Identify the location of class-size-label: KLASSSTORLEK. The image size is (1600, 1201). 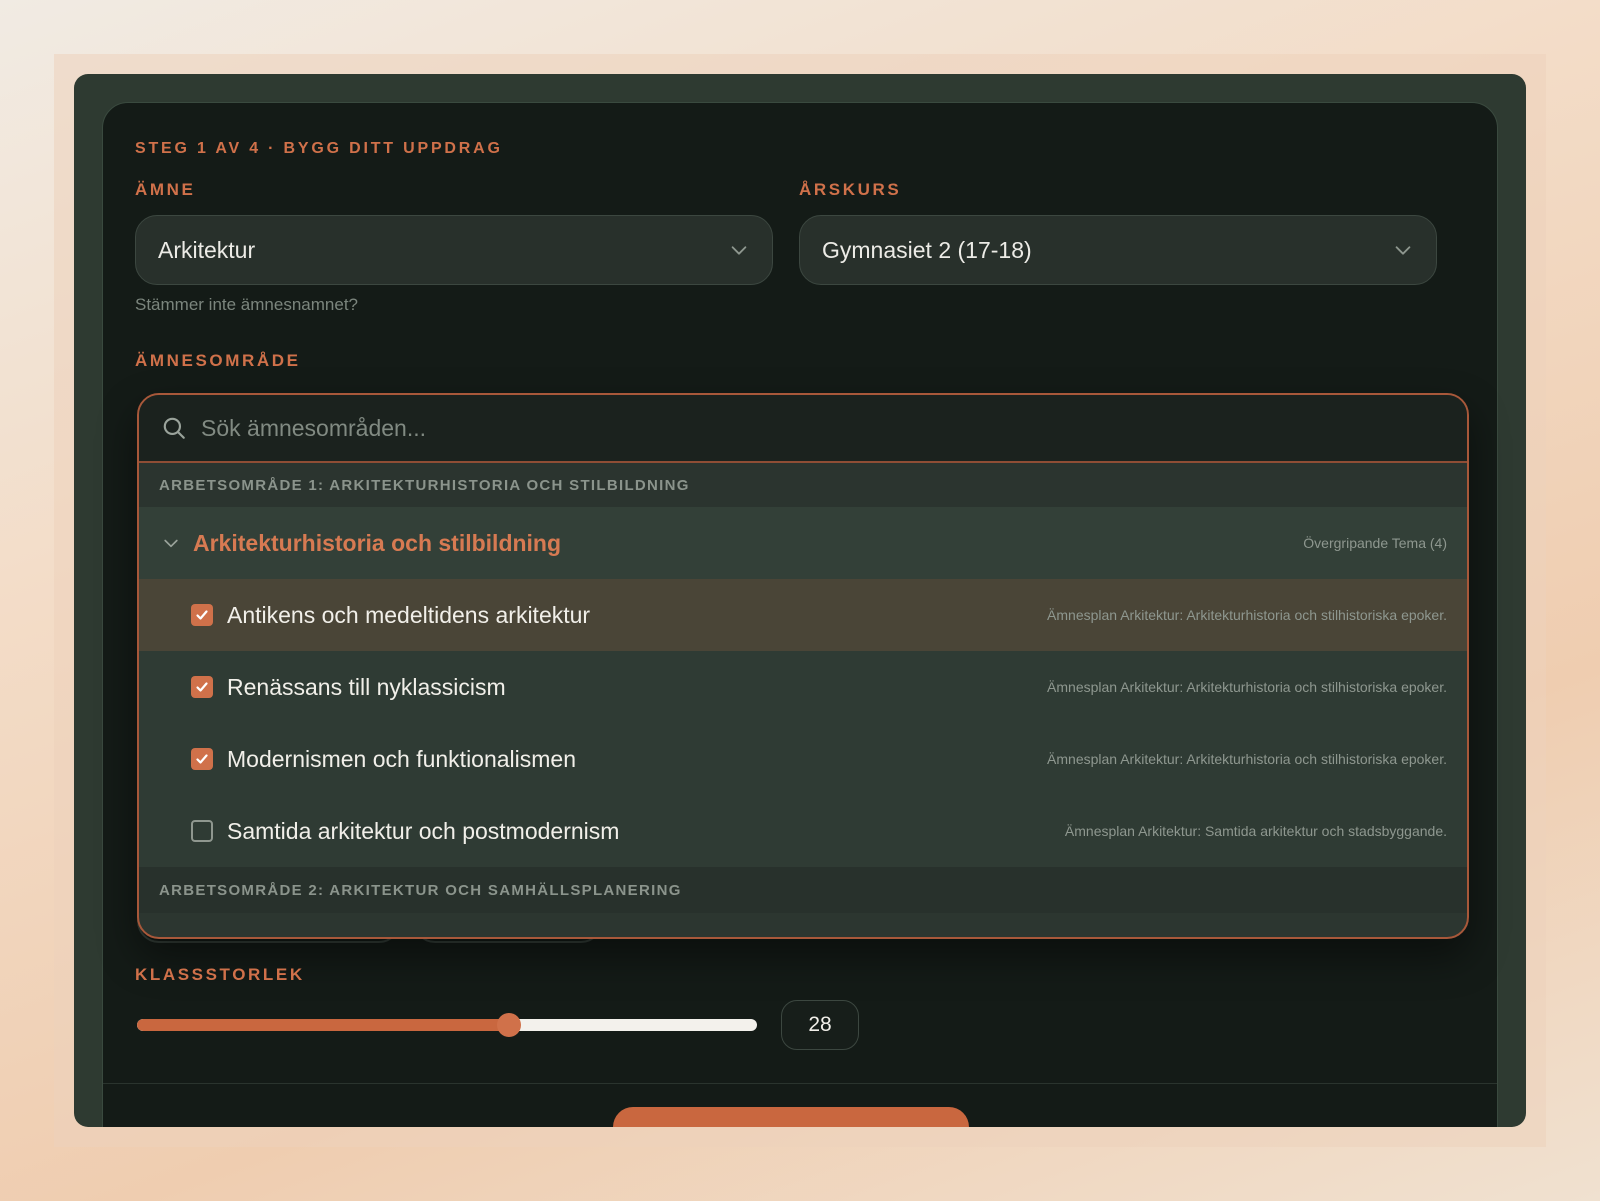
(220, 974).